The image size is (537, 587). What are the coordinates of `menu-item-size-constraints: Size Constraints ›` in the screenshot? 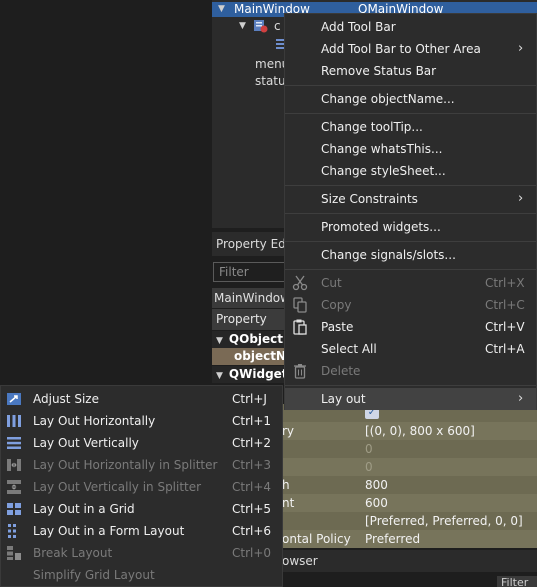 It's located at (410, 199).